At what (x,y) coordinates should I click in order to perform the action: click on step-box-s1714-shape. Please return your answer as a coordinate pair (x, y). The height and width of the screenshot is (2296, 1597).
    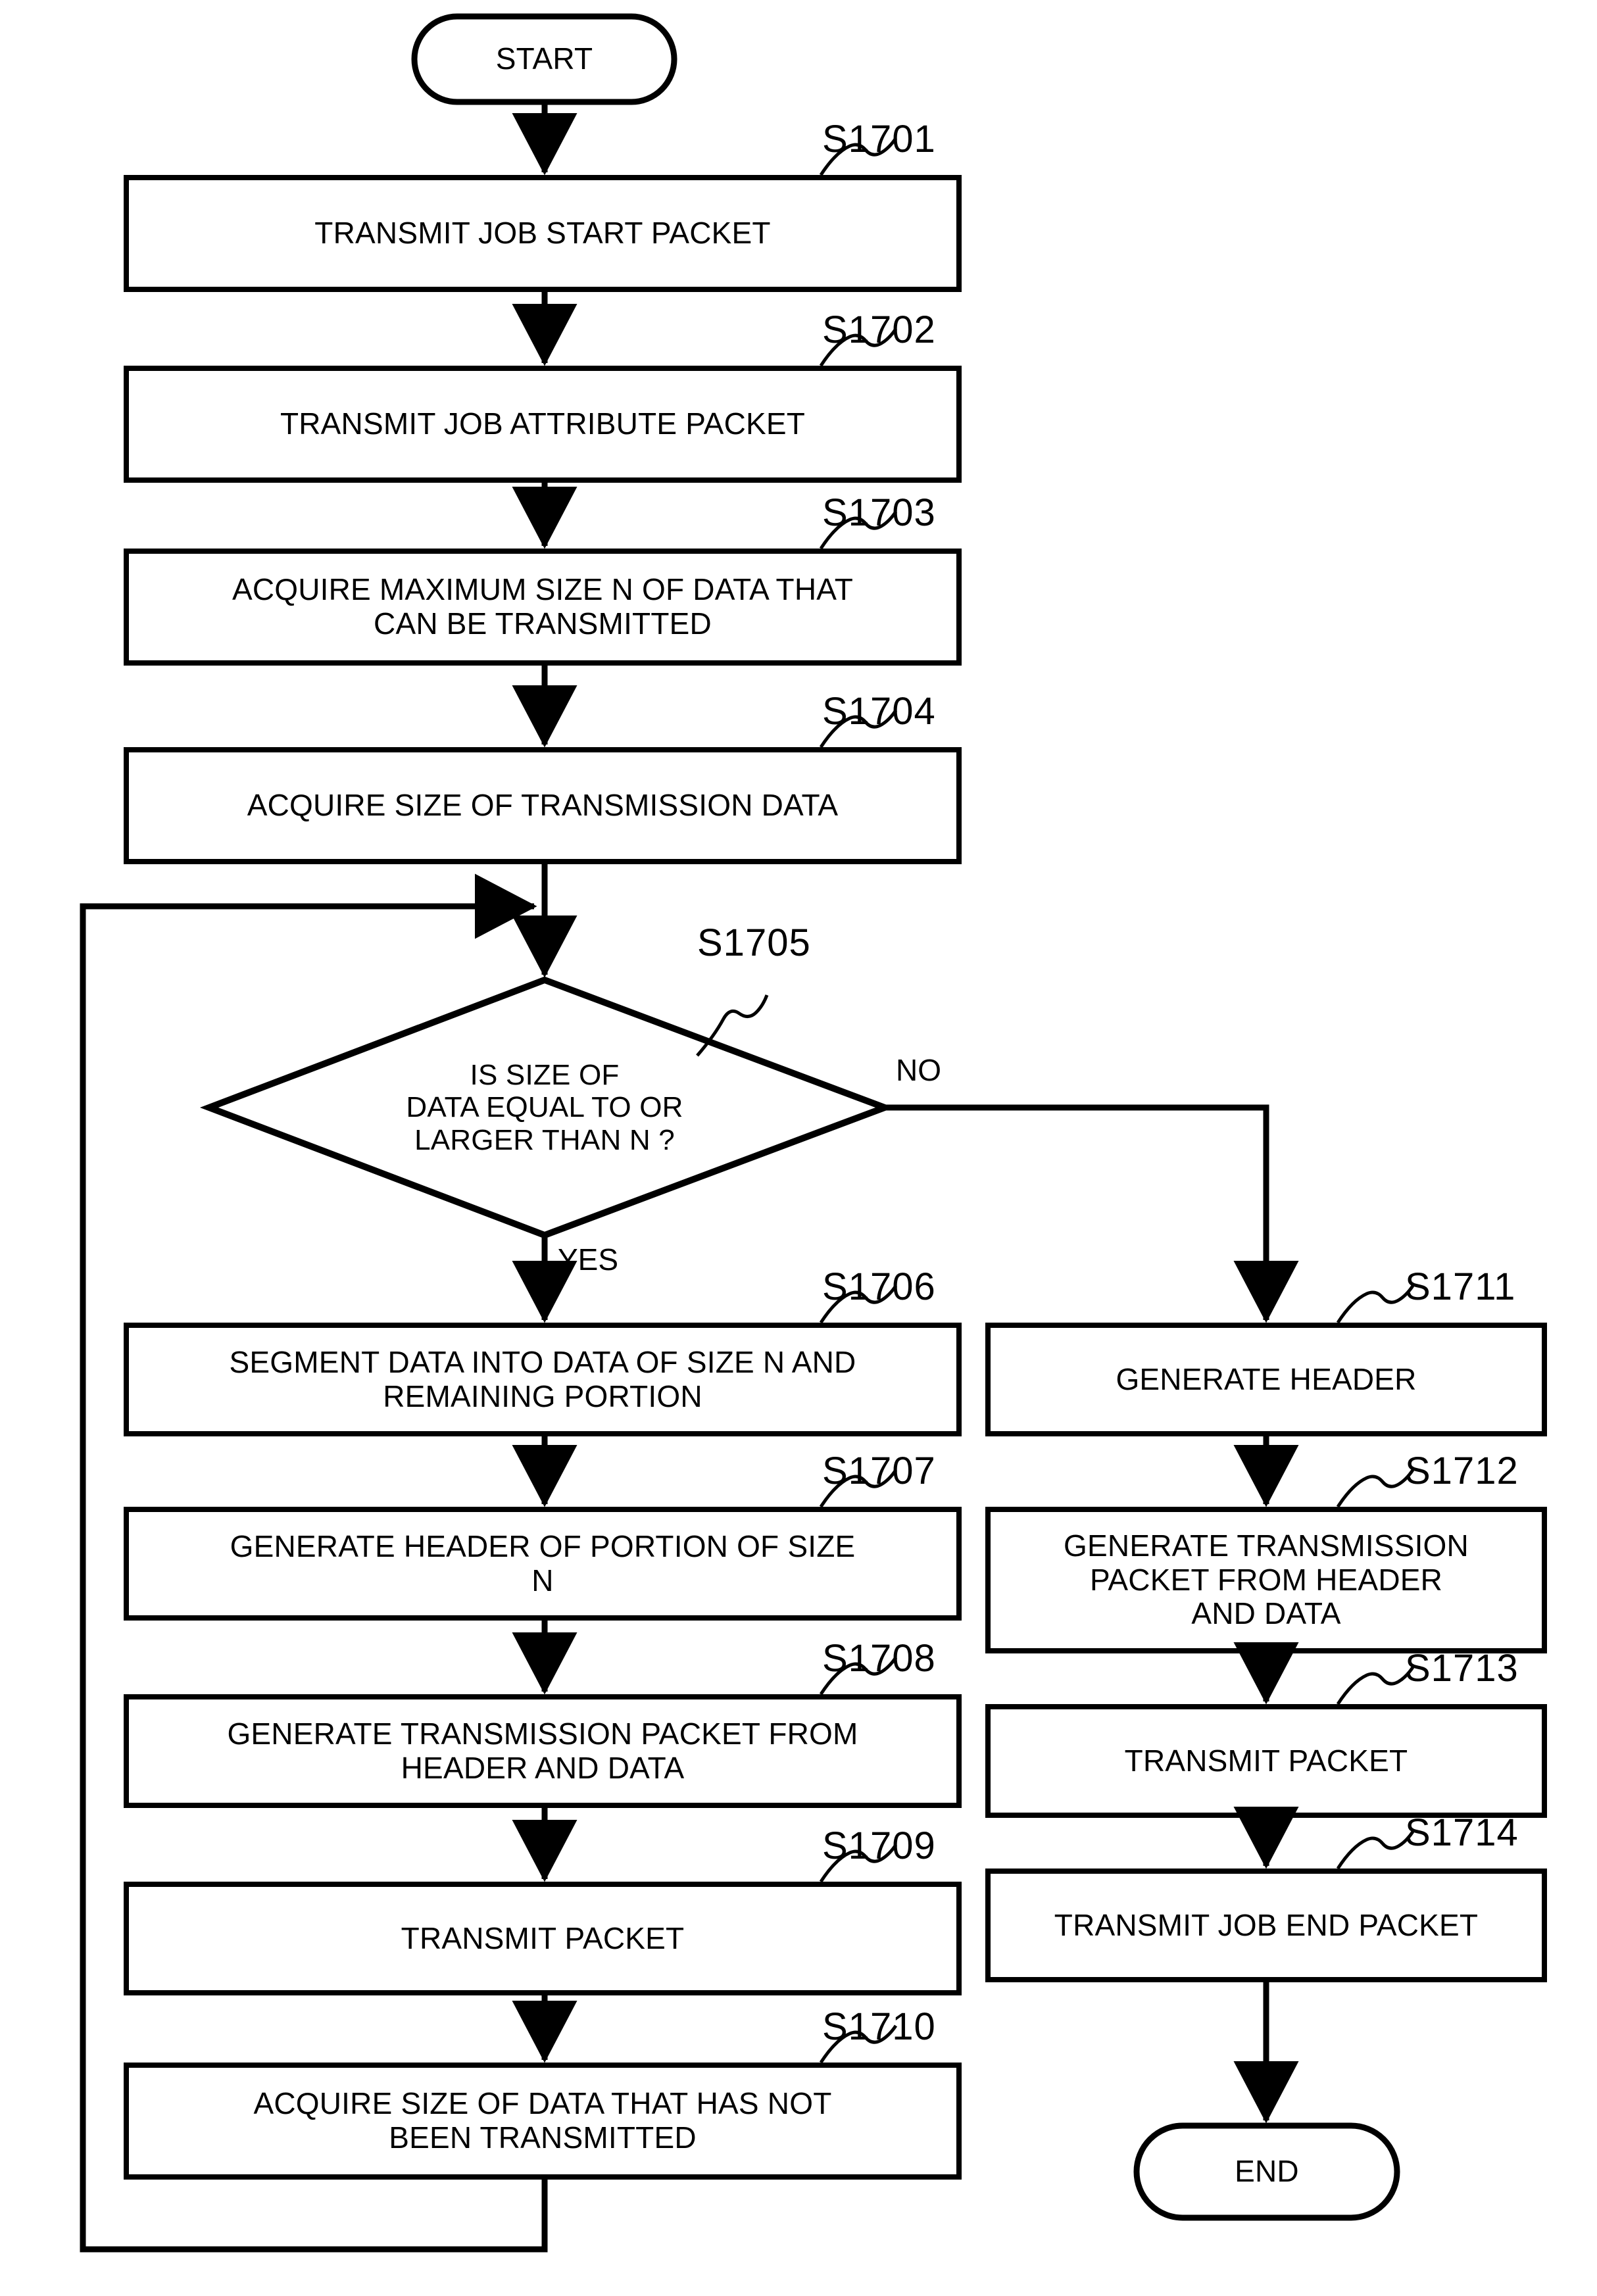
    Looking at the image, I should click on (1266, 1926).